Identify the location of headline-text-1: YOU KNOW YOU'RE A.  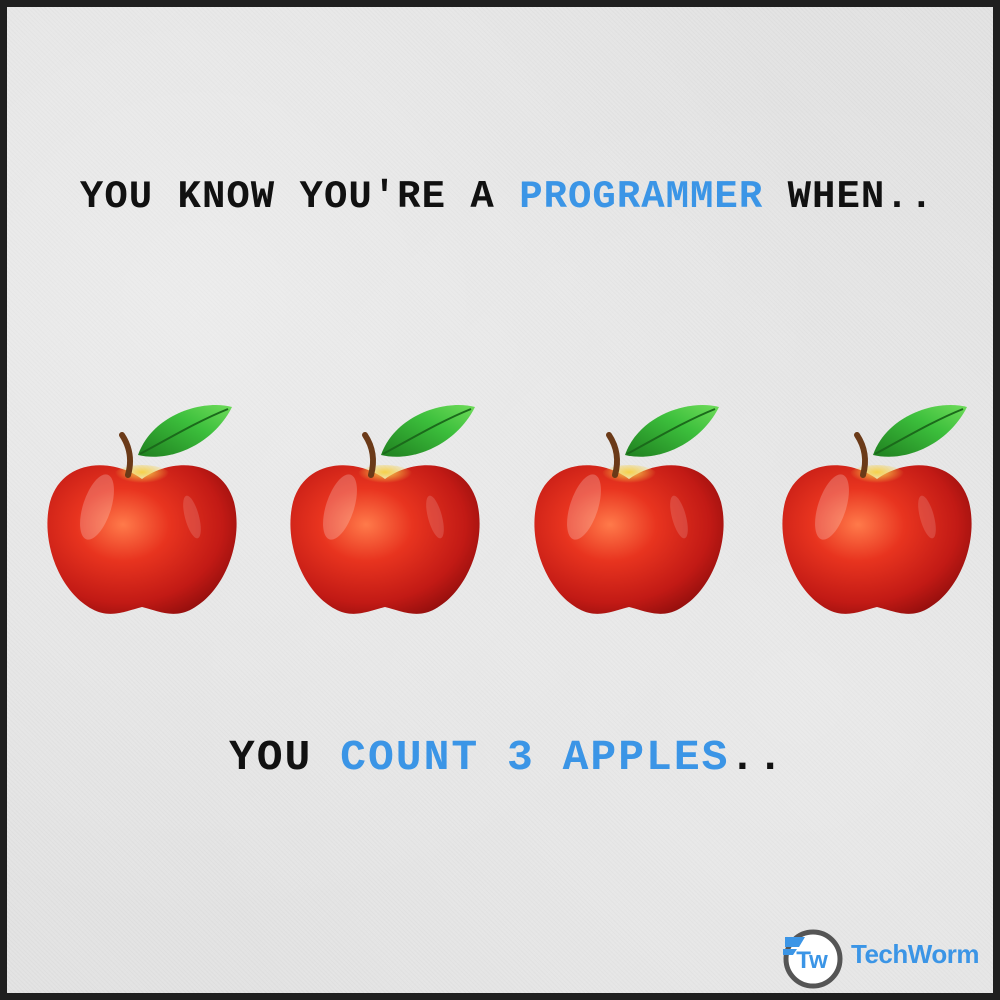
(299, 197).